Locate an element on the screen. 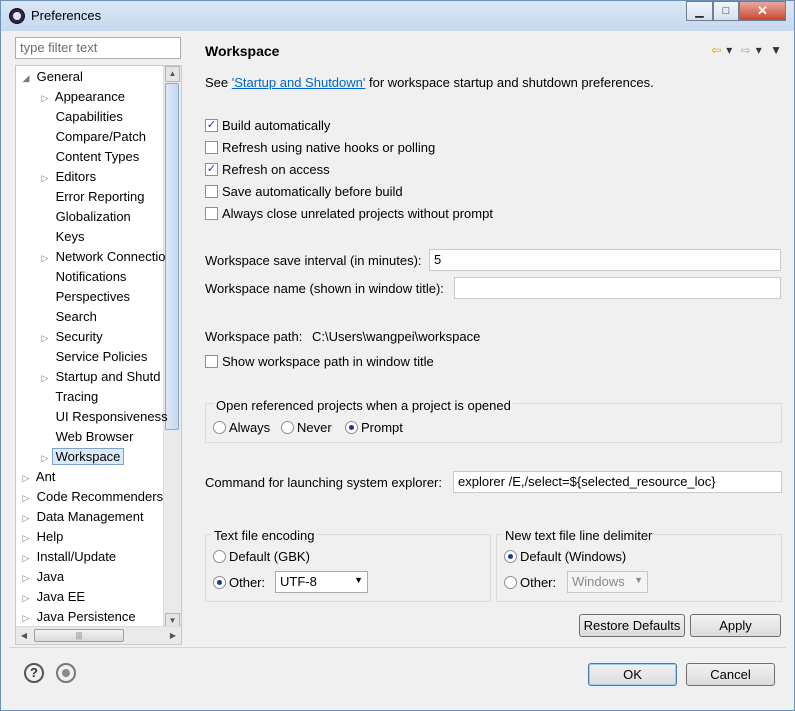  tree-item: ▷ Install/Update is located at coordinates (68, 557).